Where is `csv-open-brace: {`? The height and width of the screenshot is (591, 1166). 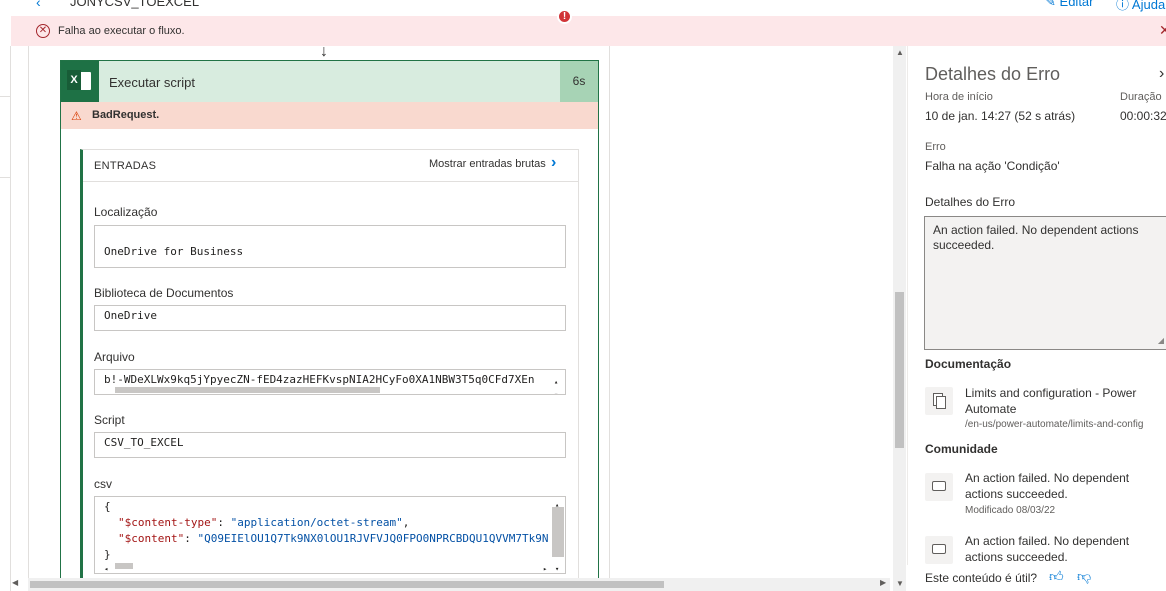
csv-open-brace: { is located at coordinates (107, 506).